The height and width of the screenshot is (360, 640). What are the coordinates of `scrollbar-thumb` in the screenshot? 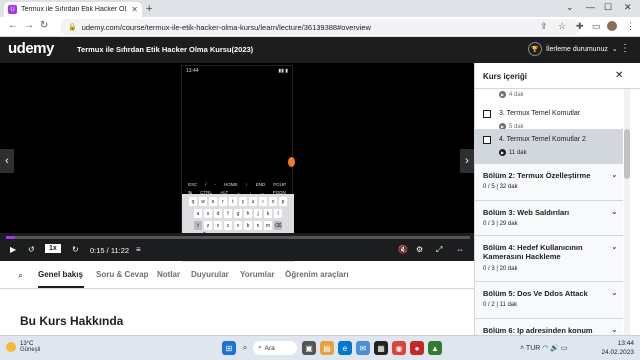 It's located at (627, 154).